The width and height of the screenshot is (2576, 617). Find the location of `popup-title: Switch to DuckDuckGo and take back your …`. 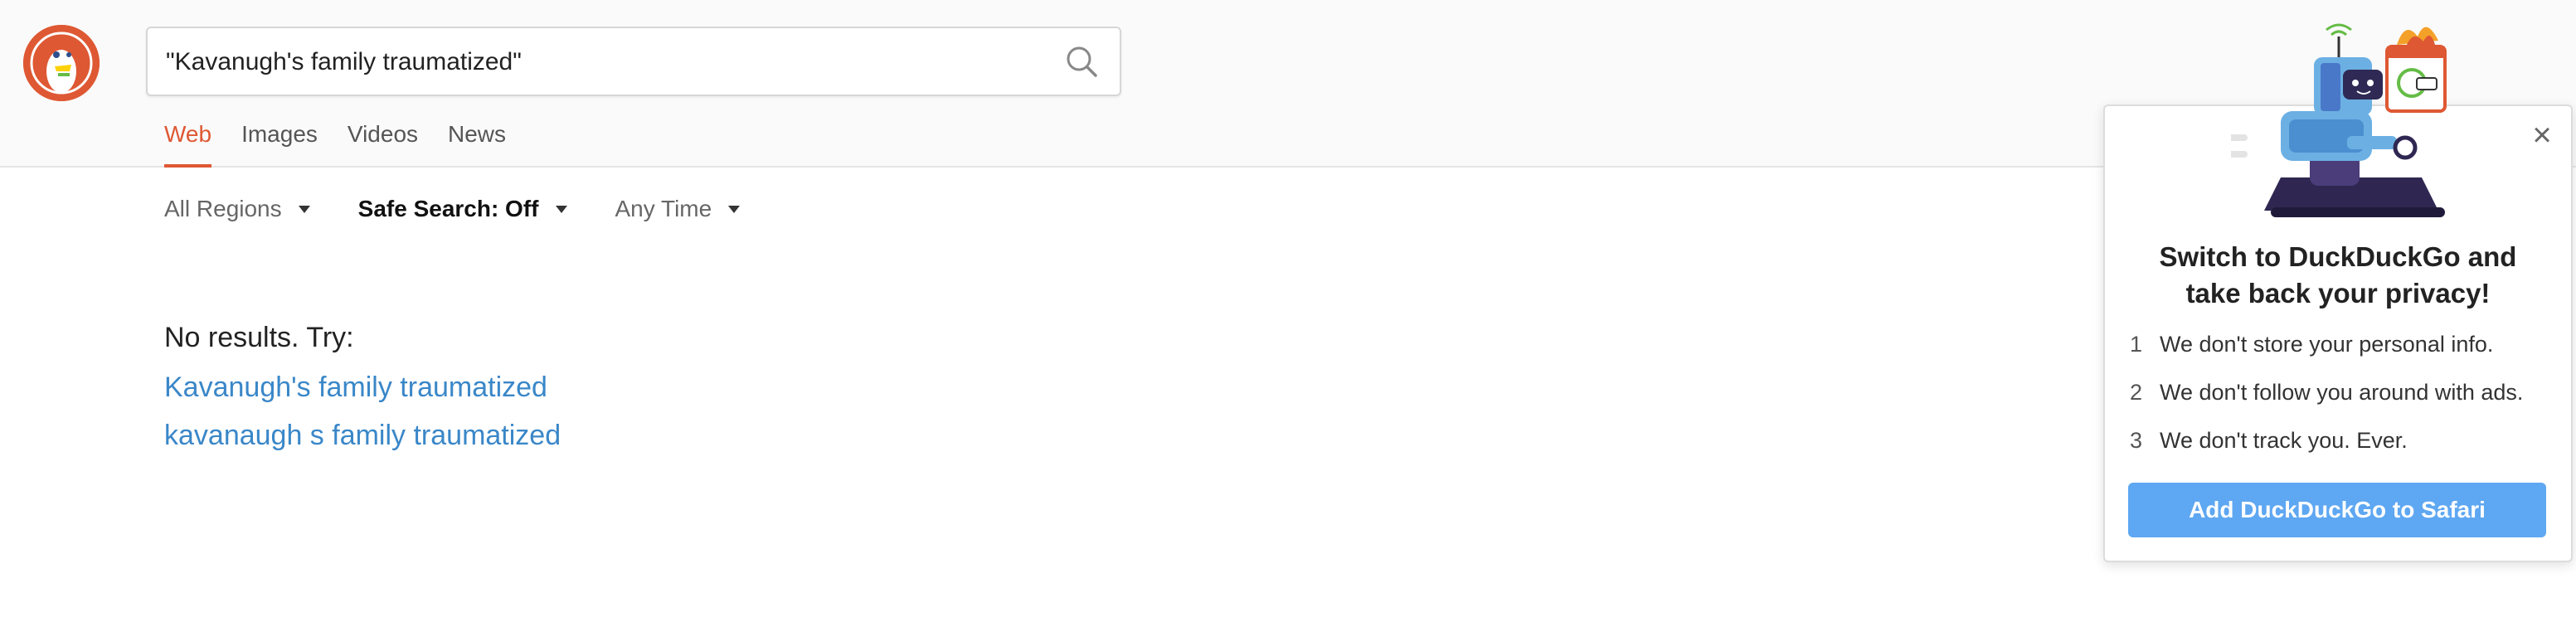

popup-title: Switch to DuckDuckGo and take back your … is located at coordinates (2338, 276).